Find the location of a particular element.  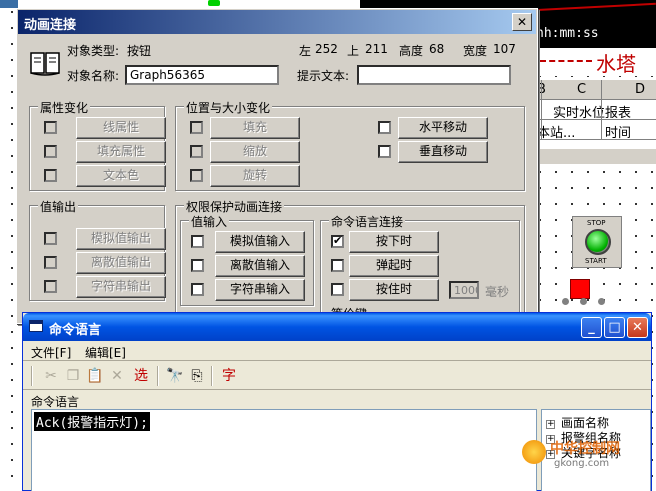

group-title: 值输入 is located at coordinates (209, 221).